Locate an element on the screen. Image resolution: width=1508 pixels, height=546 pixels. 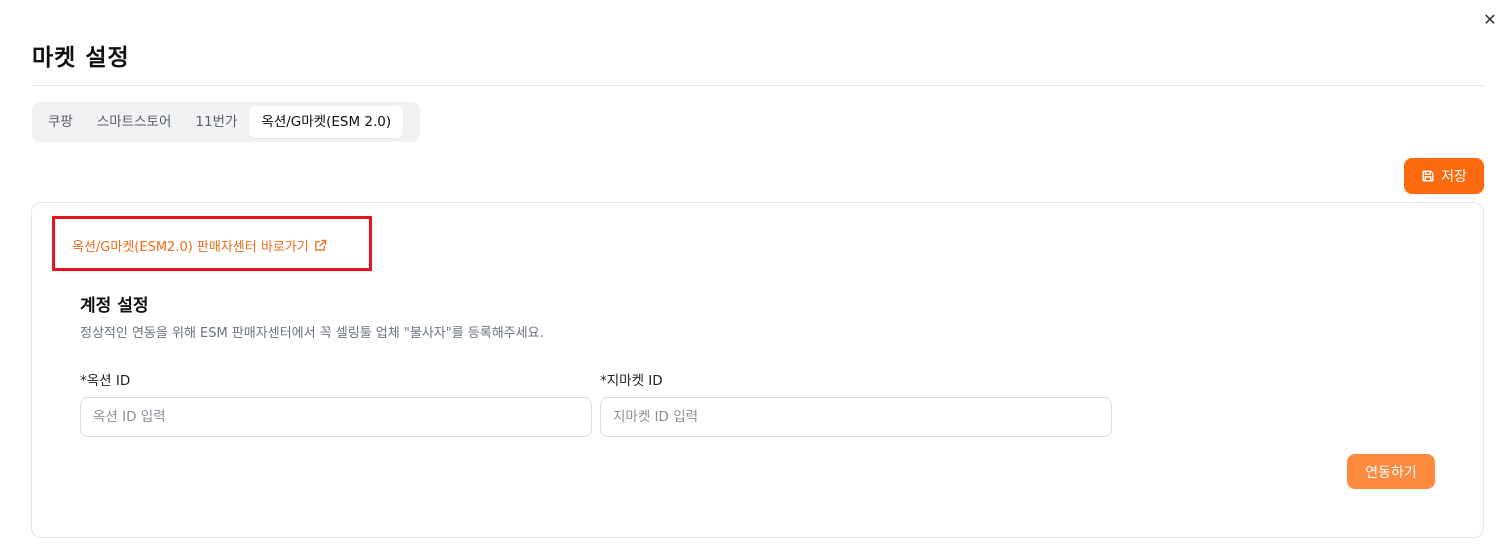
connect-button: 연동하기 is located at coordinates (1391, 471).